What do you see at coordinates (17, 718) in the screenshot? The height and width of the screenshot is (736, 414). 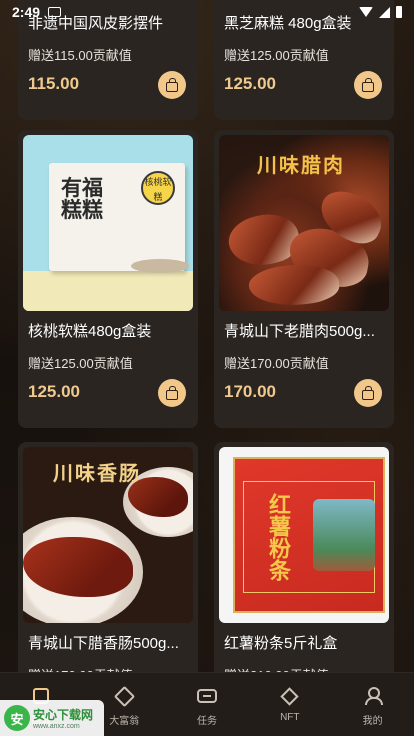 I see `watermark-logo-icon: 安` at bounding box center [17, 718].